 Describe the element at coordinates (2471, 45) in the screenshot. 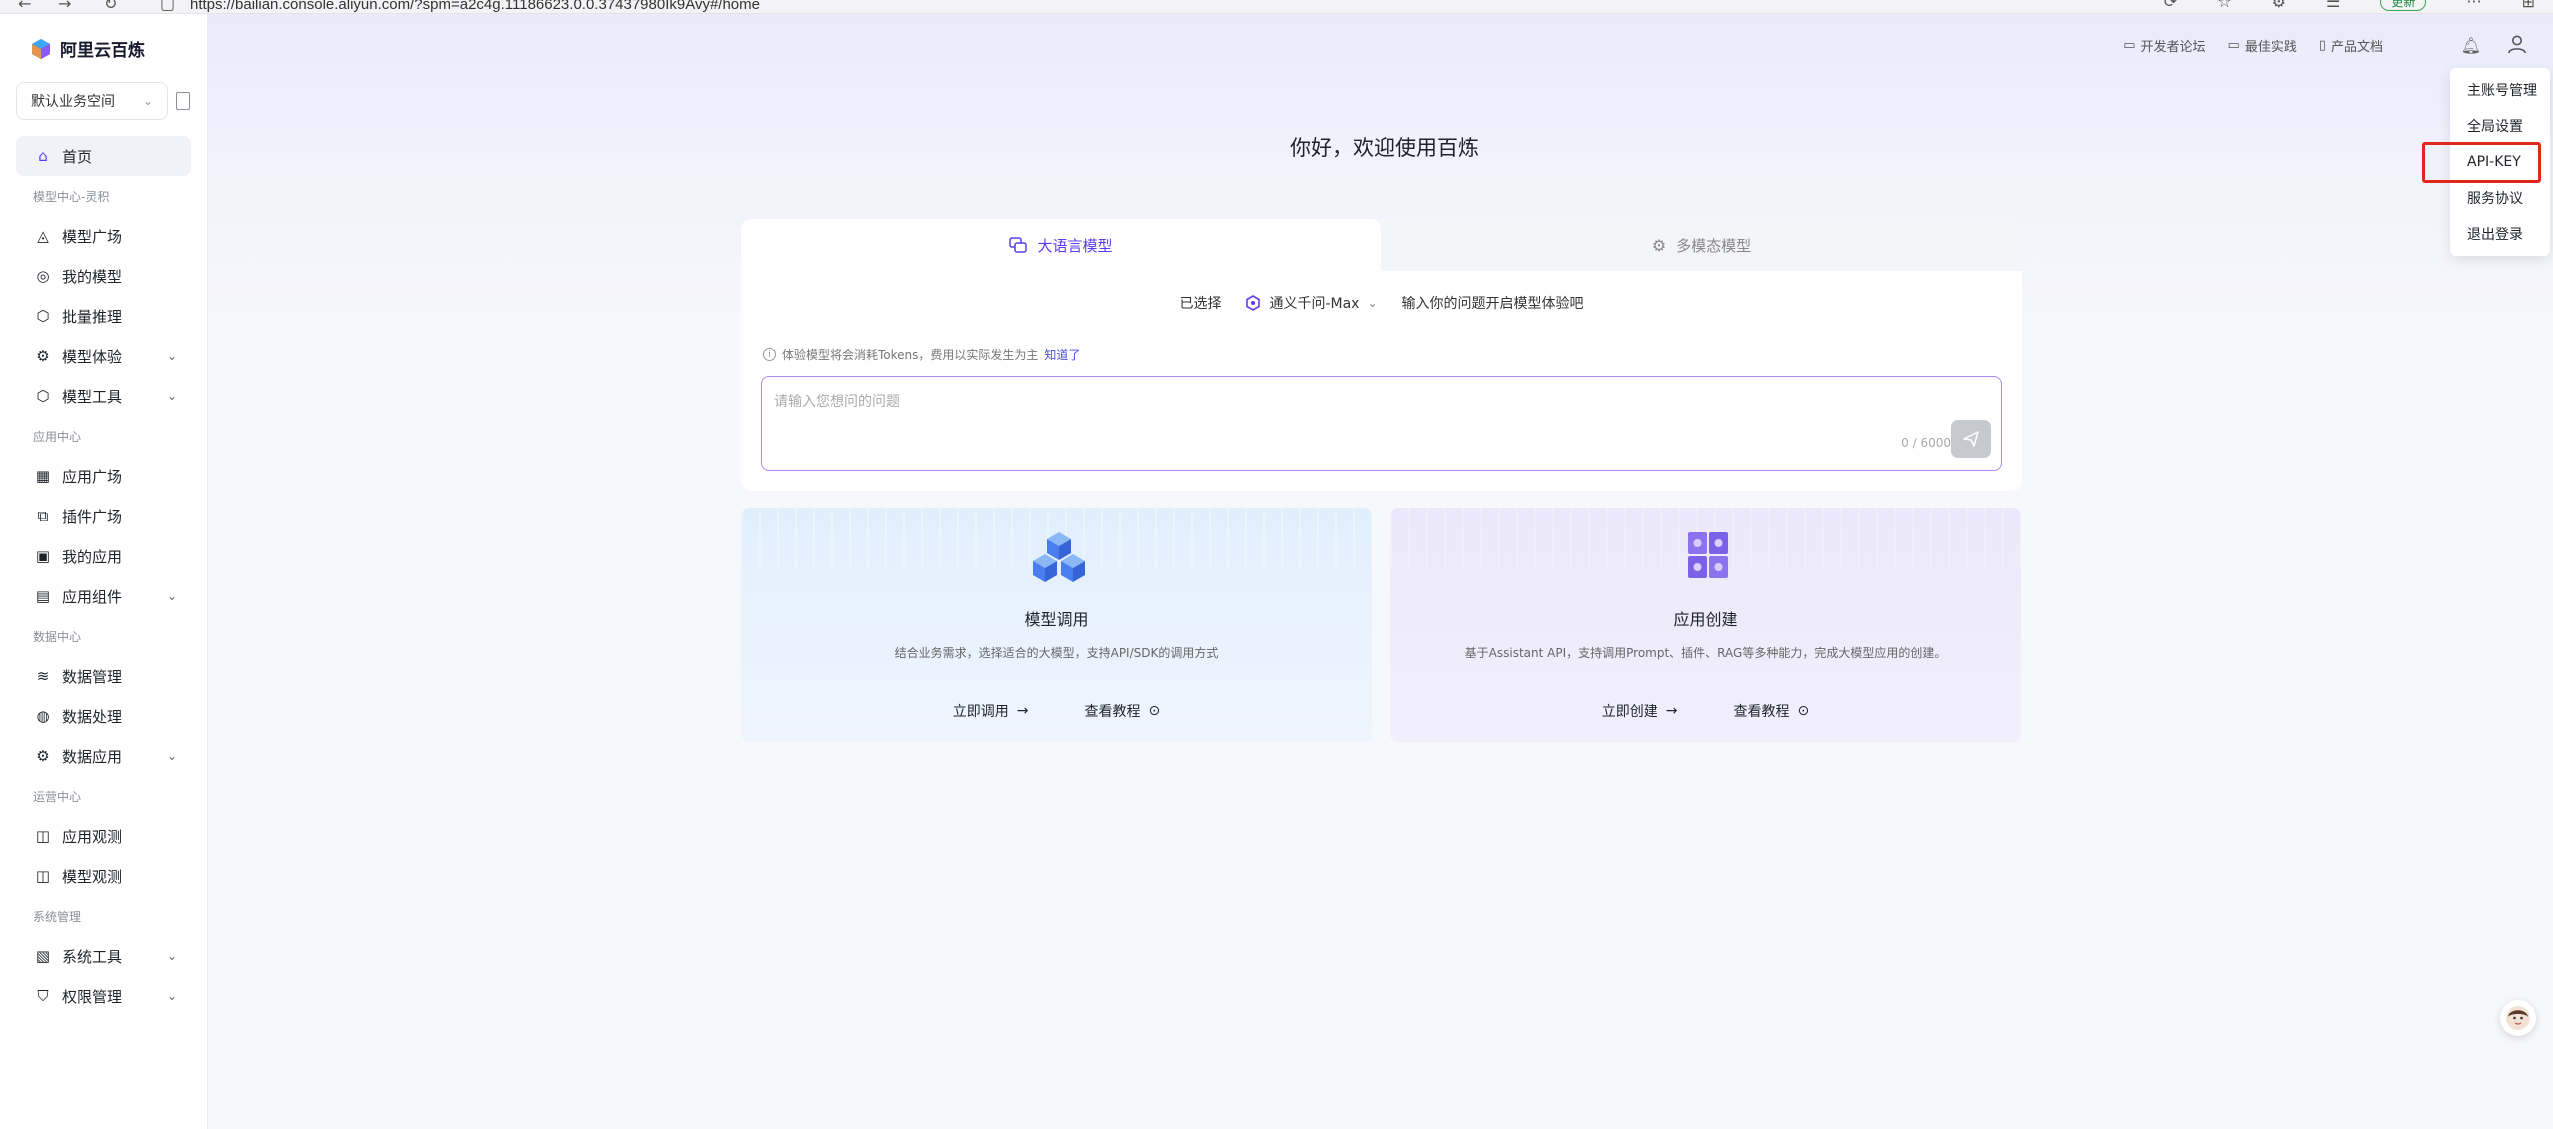

I see `bell-icon: 🔔︎` at that location.